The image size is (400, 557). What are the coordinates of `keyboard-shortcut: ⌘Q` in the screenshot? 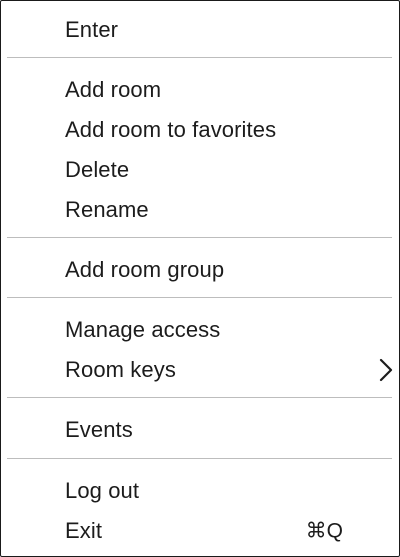 It's located at (324, 531).